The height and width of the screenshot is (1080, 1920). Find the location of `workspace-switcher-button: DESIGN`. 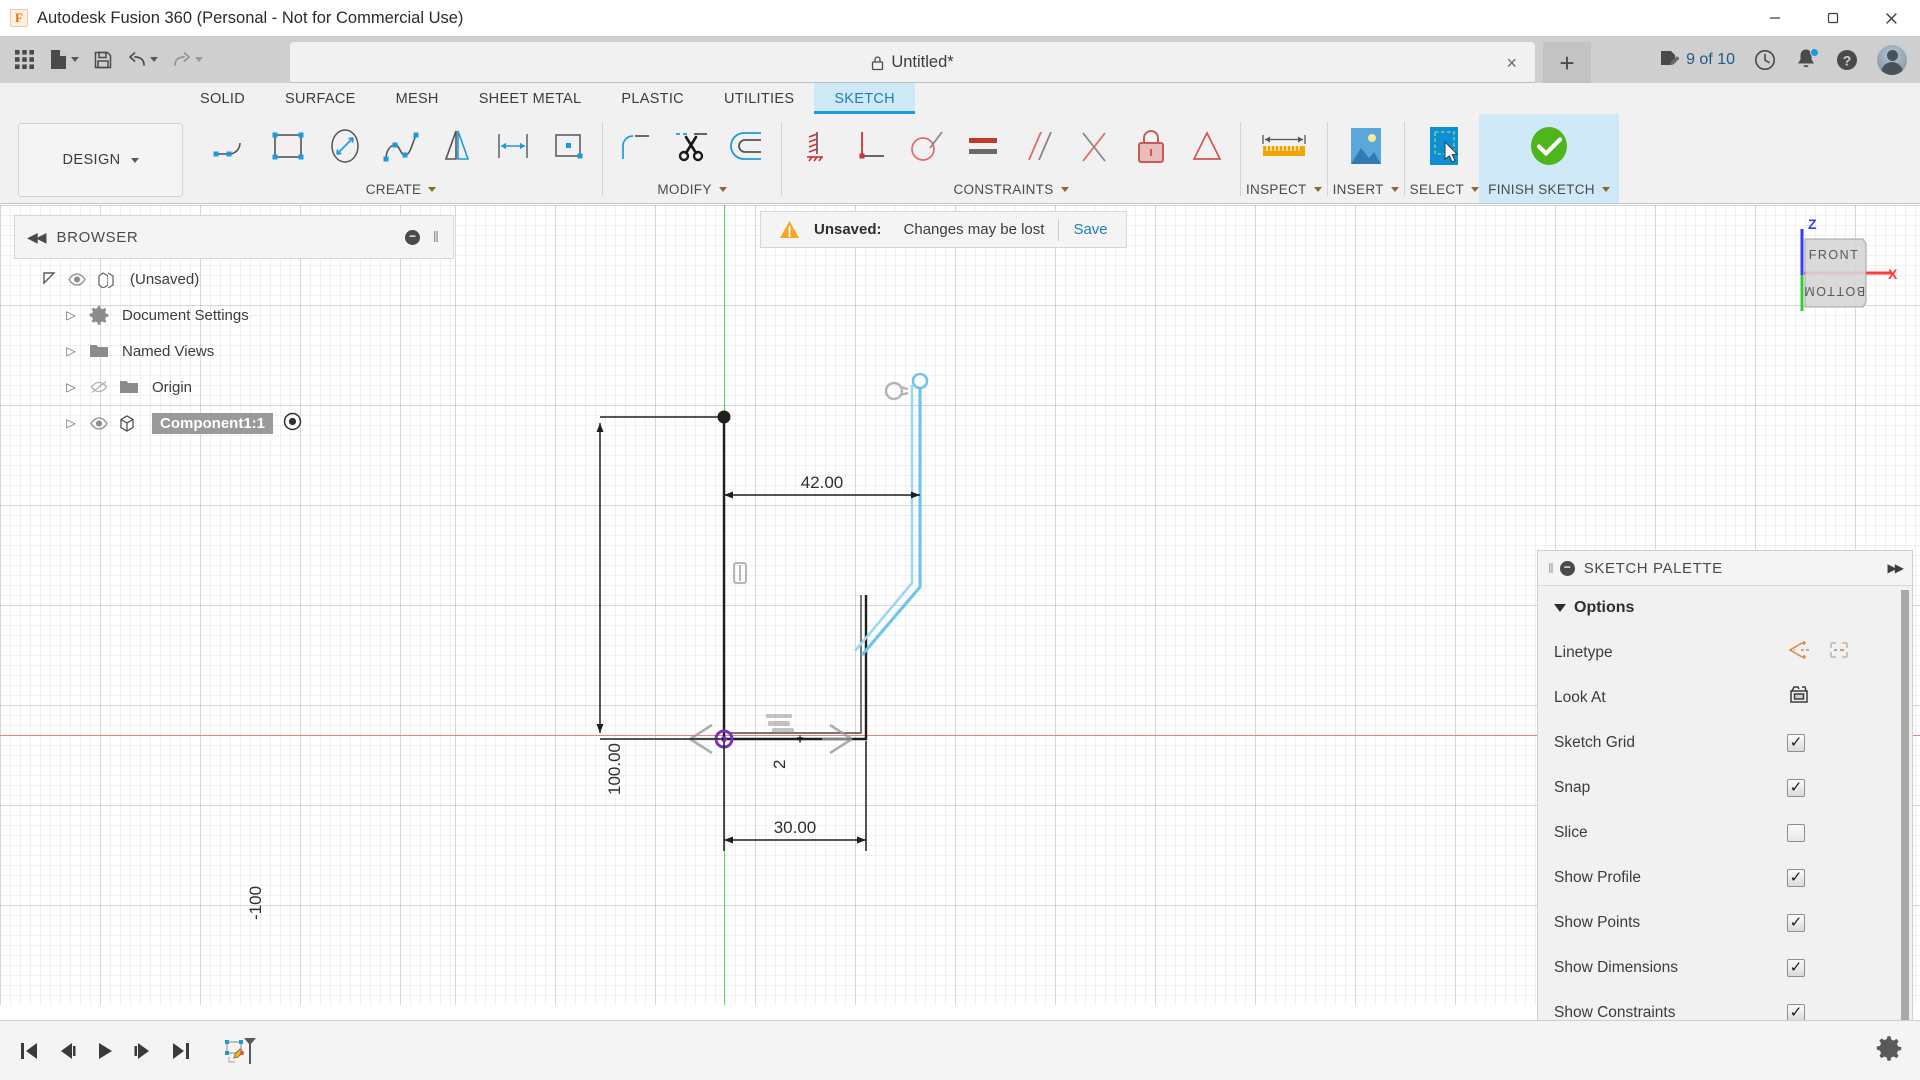

workspace-switcher-button: DESIGN is located at coordinates (100, 160).